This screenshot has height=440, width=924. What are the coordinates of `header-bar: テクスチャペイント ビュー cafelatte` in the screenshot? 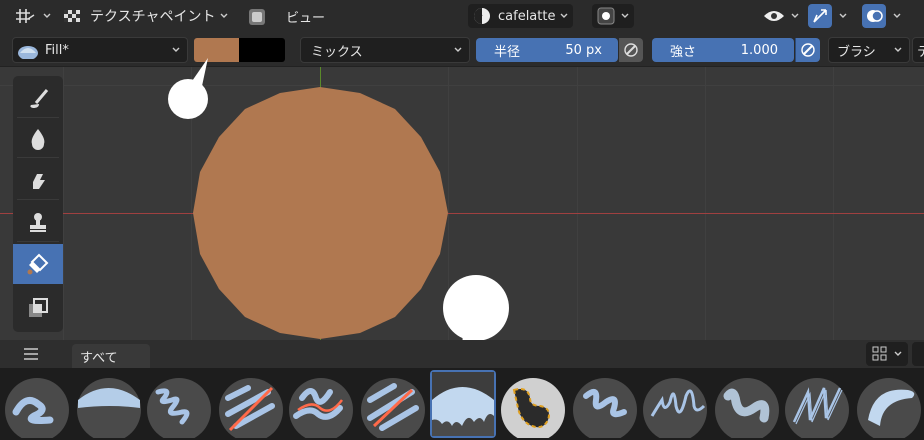 It's located at (462, 16).